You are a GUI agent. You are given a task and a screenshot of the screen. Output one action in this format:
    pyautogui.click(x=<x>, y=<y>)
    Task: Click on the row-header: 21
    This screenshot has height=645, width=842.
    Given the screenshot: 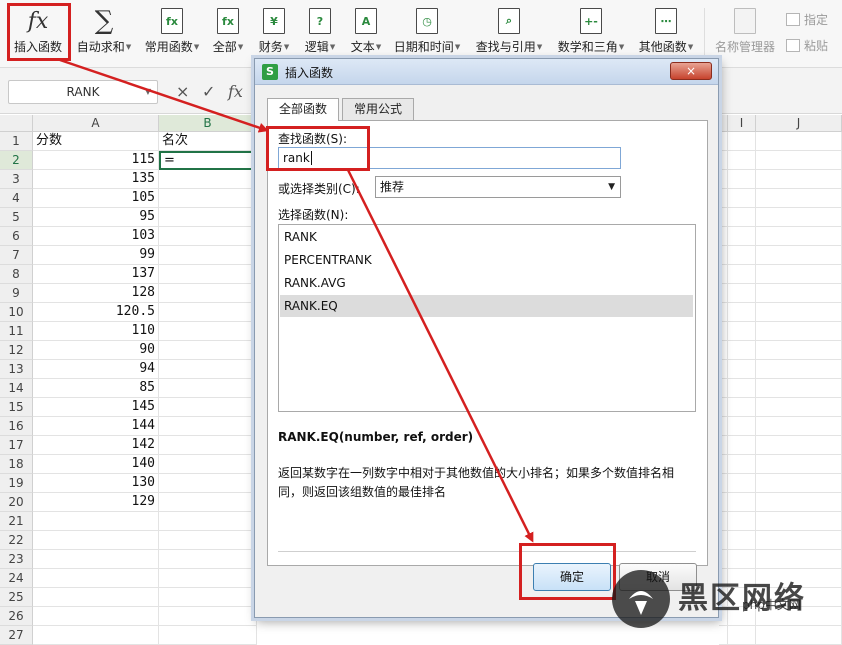 What is the action you would take?
    pyautogui.click(x=16, y=521)
    